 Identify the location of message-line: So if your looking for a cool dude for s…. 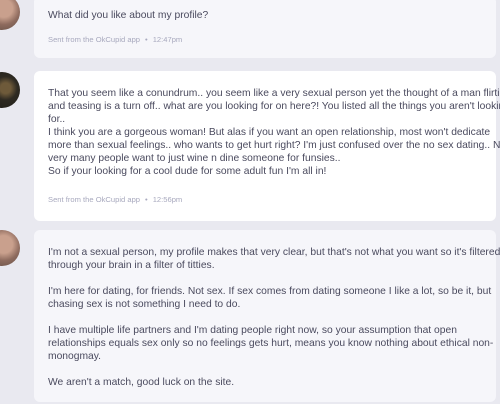
(187, 171).